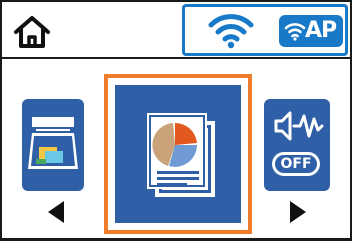 This screenshot has height=241, width=352. Describe the element at coordinates (181, 155) in the screenshot. I see `copy-document-icon` at that location.